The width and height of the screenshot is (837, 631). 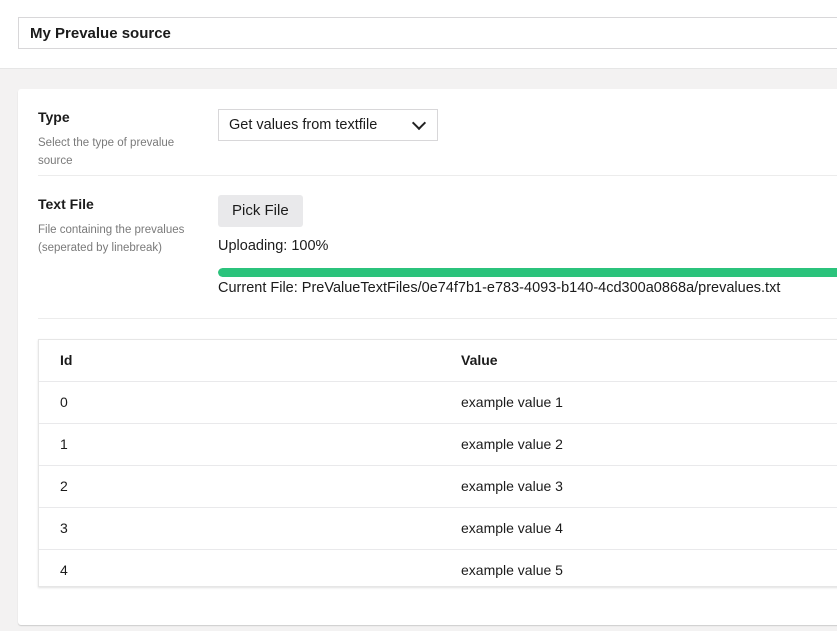 What do you see at coordinates (438, 570) in the screenshot?
I see `table-row: 4 example value 5` at bounding box center [438, 570].